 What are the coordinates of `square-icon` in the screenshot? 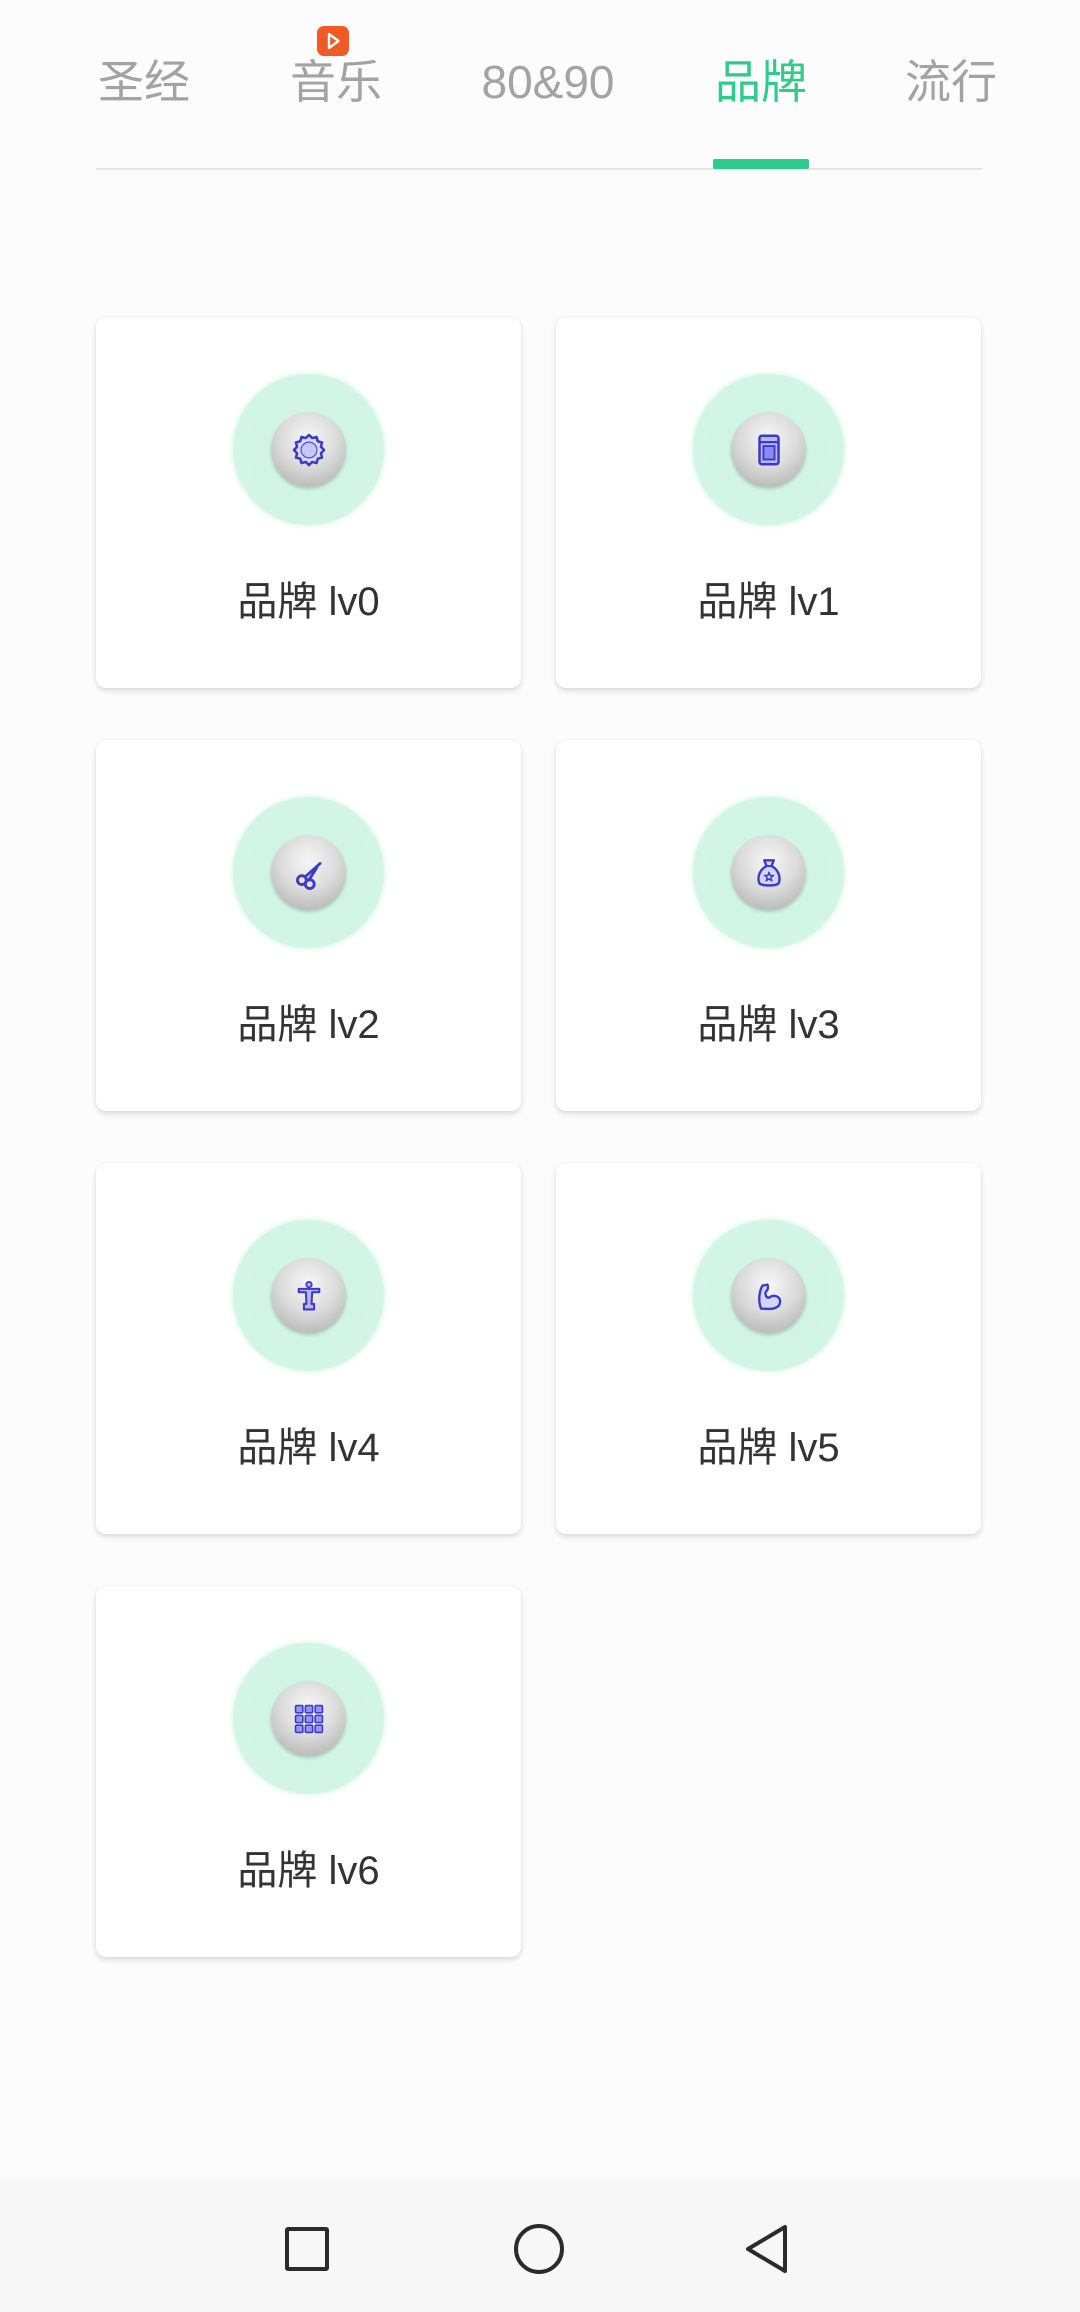 It's located at (307, 2249).